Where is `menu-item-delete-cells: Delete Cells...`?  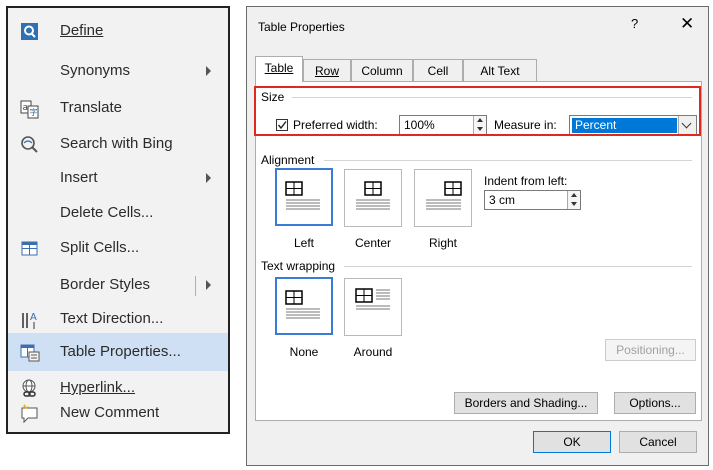 menu-item-delete-cells: Delete Cells... is located at coordinates (118, 213).